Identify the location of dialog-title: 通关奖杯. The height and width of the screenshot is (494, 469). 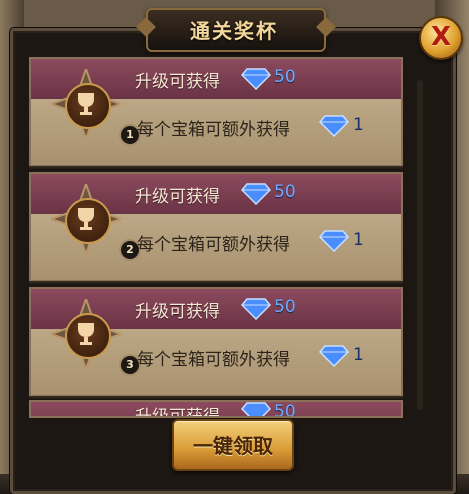
(234, 31).